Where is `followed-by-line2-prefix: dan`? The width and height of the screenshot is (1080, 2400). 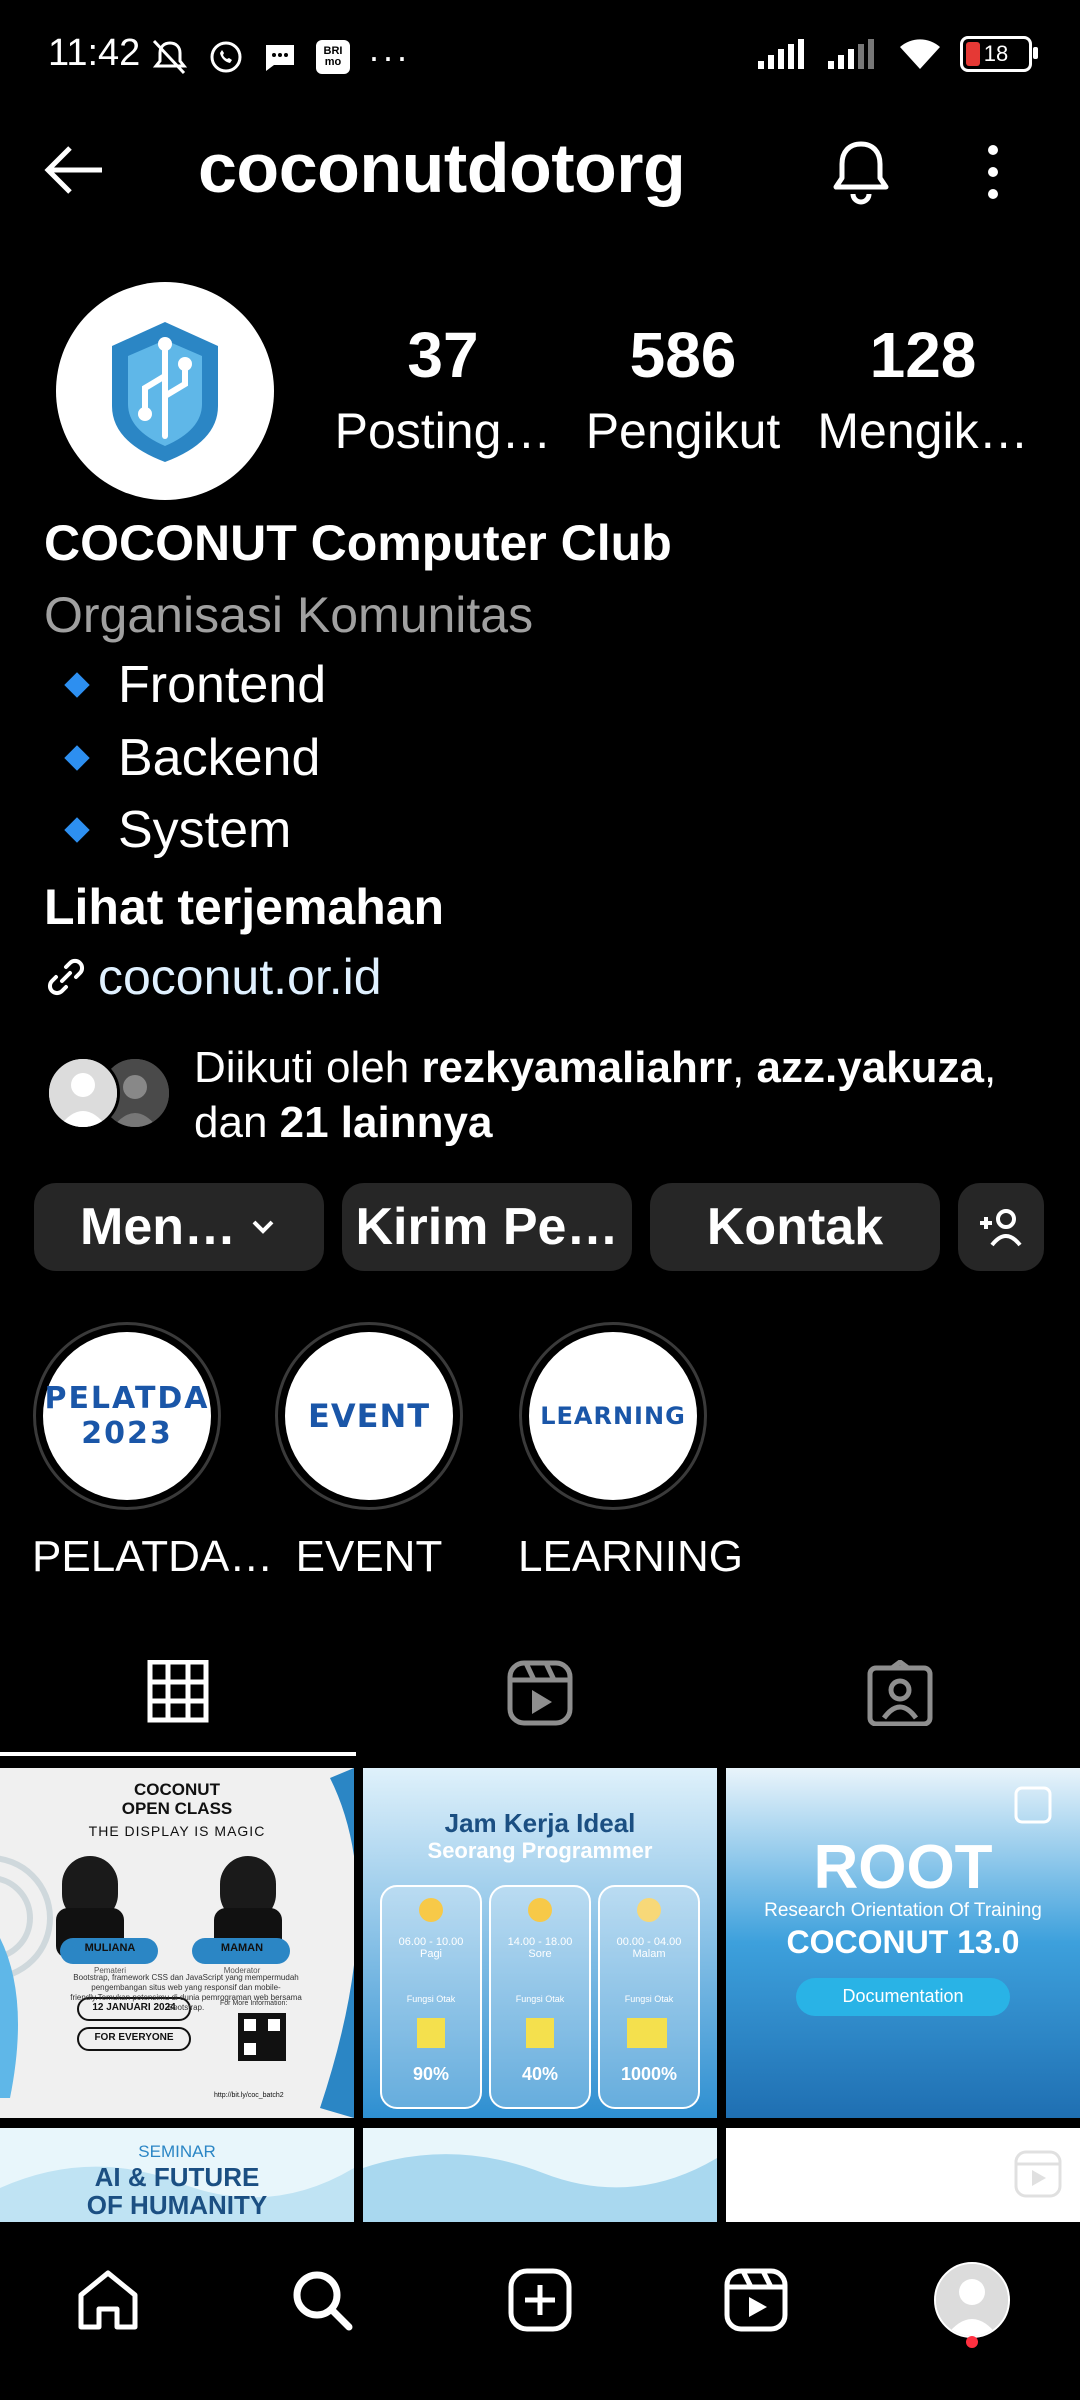 followed-by-line2-prefix: dan is located at coordinates (237, 1122).